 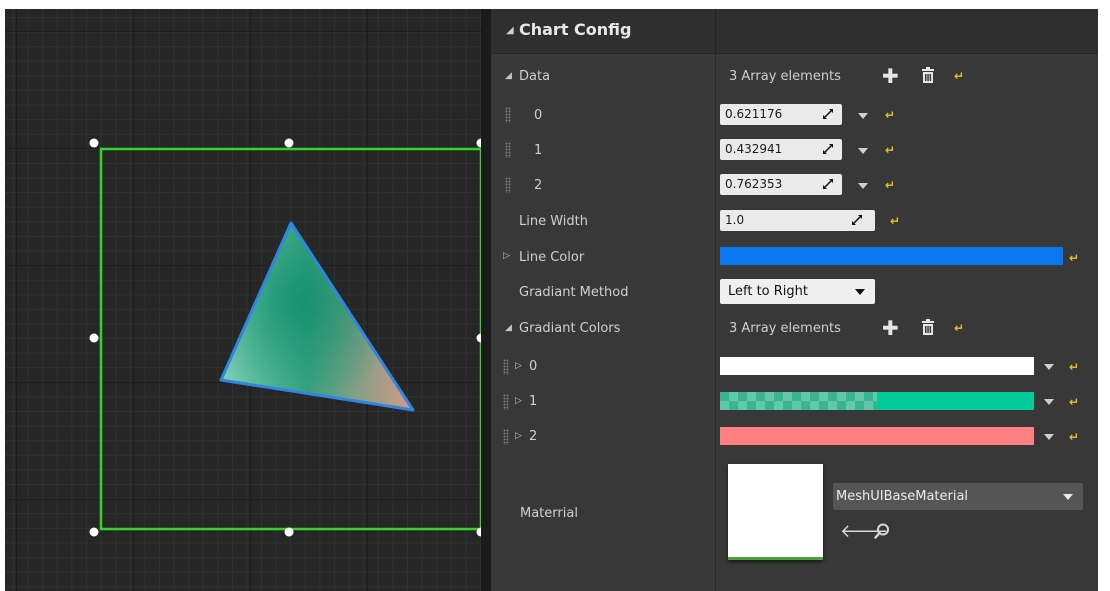 I want to click on array-element-row: ▷ 1 ↵, so click(x=794, y=402).